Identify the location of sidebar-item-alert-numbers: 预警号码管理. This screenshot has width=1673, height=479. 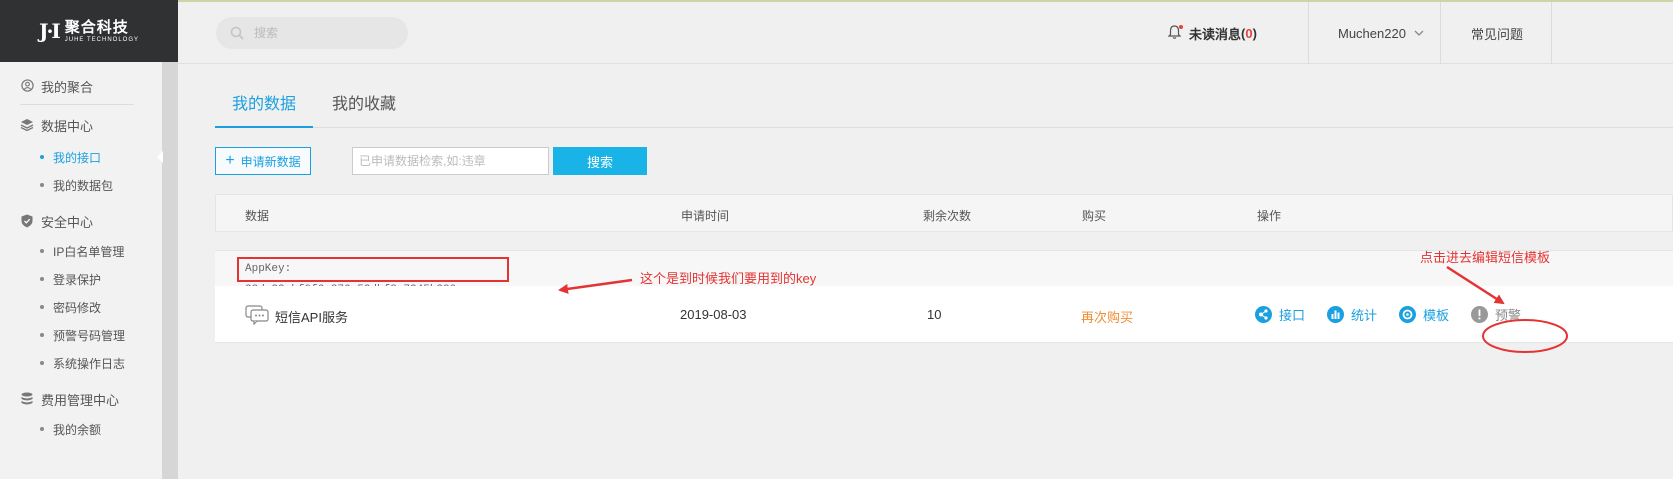
(81, 335).